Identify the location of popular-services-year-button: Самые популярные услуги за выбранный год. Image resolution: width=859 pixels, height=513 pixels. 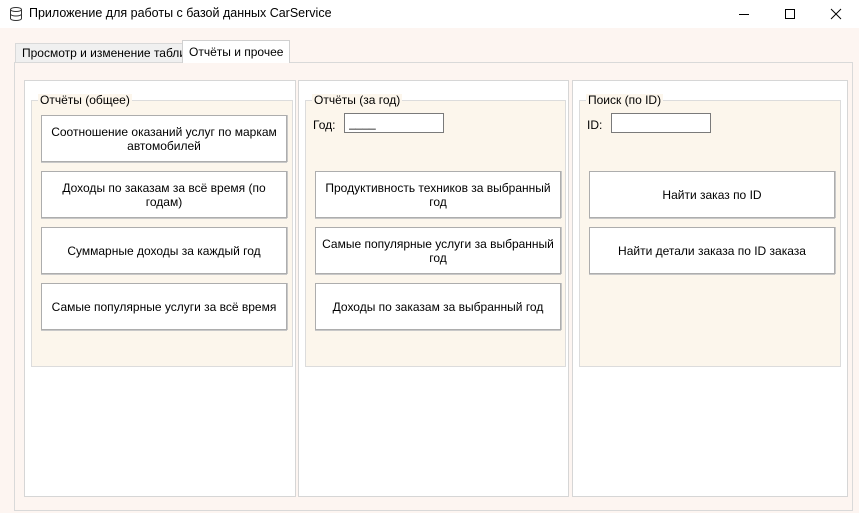
(438, 250).